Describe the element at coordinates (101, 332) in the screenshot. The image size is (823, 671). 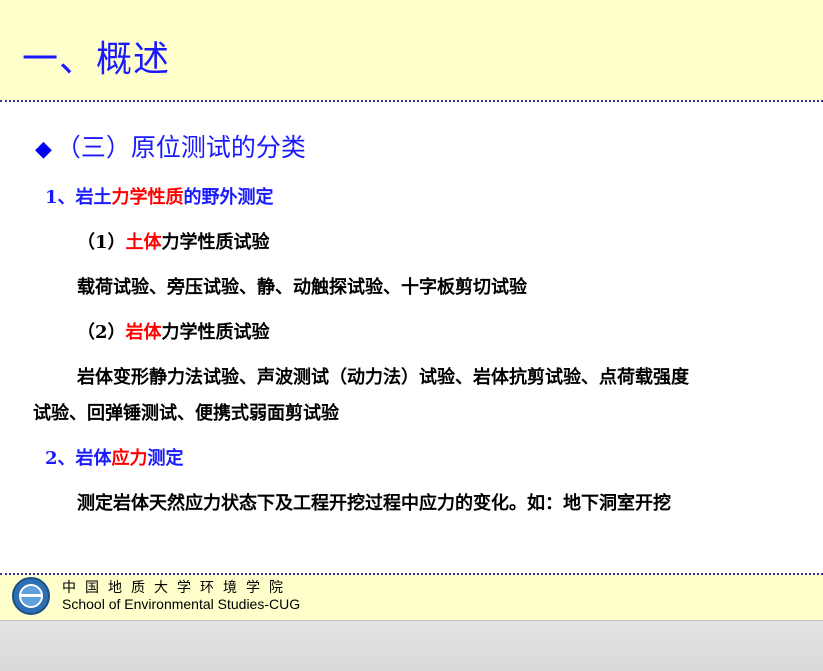
I see `sub-item-2-prefix: （2）` at that location.